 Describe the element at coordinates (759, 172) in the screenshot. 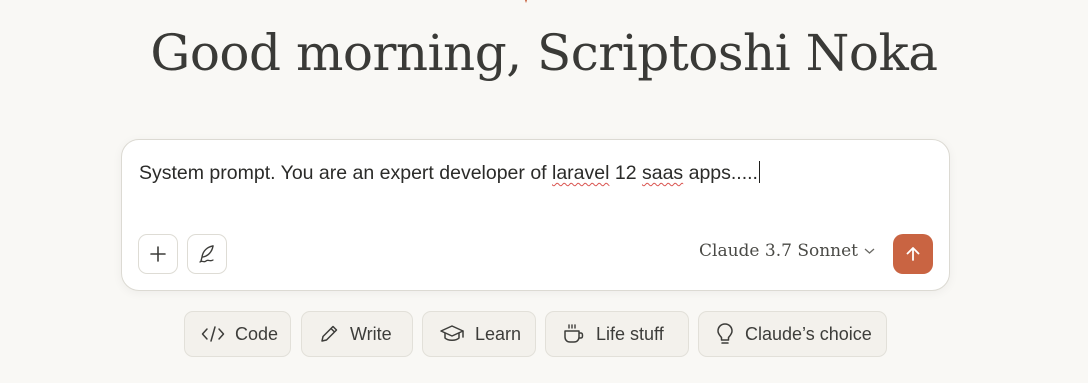

I see `text-caret` at that location.